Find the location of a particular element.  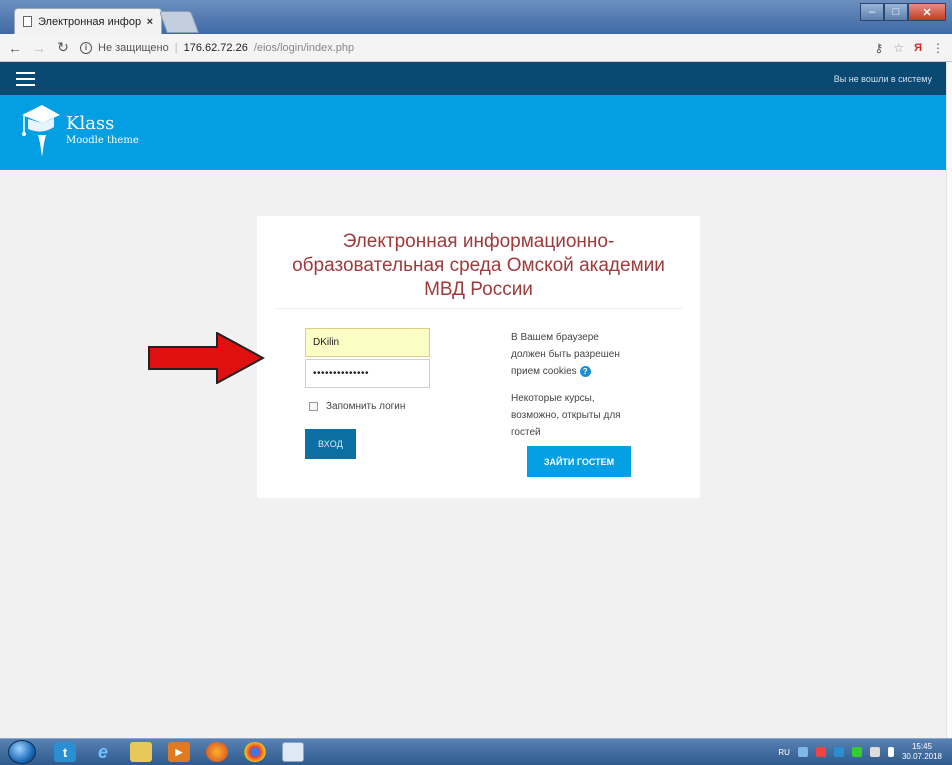

taskbar-apps: t e ▶ is located at coordinates (179, 752).